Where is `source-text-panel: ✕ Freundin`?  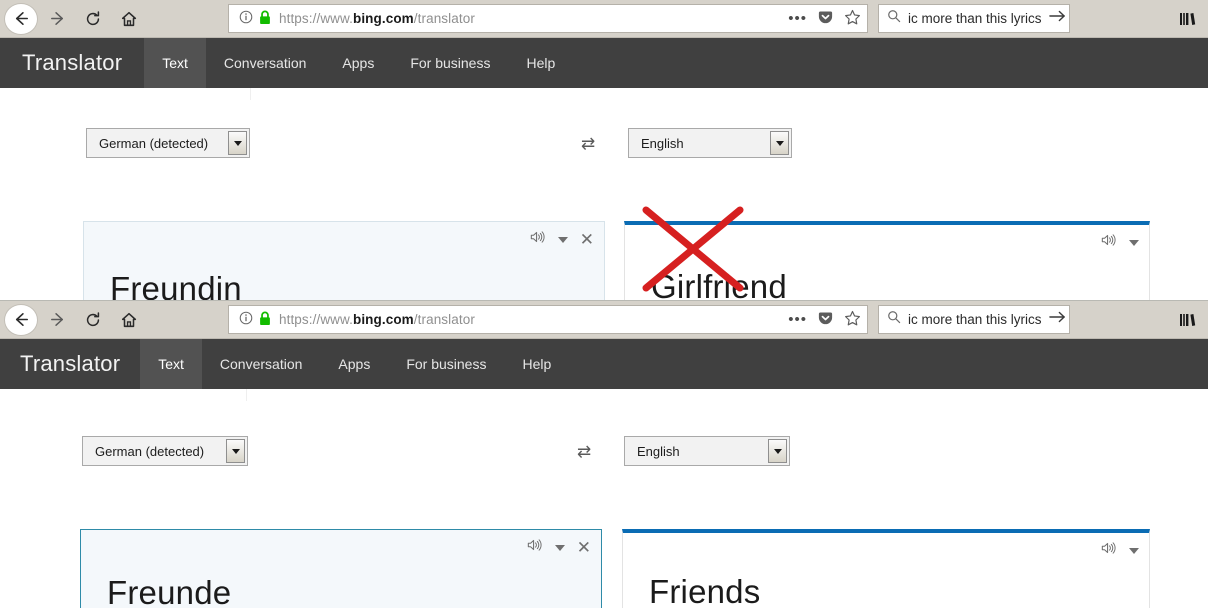 source-text-panel: ✕ Freundin is located at coordinates (344, 261).